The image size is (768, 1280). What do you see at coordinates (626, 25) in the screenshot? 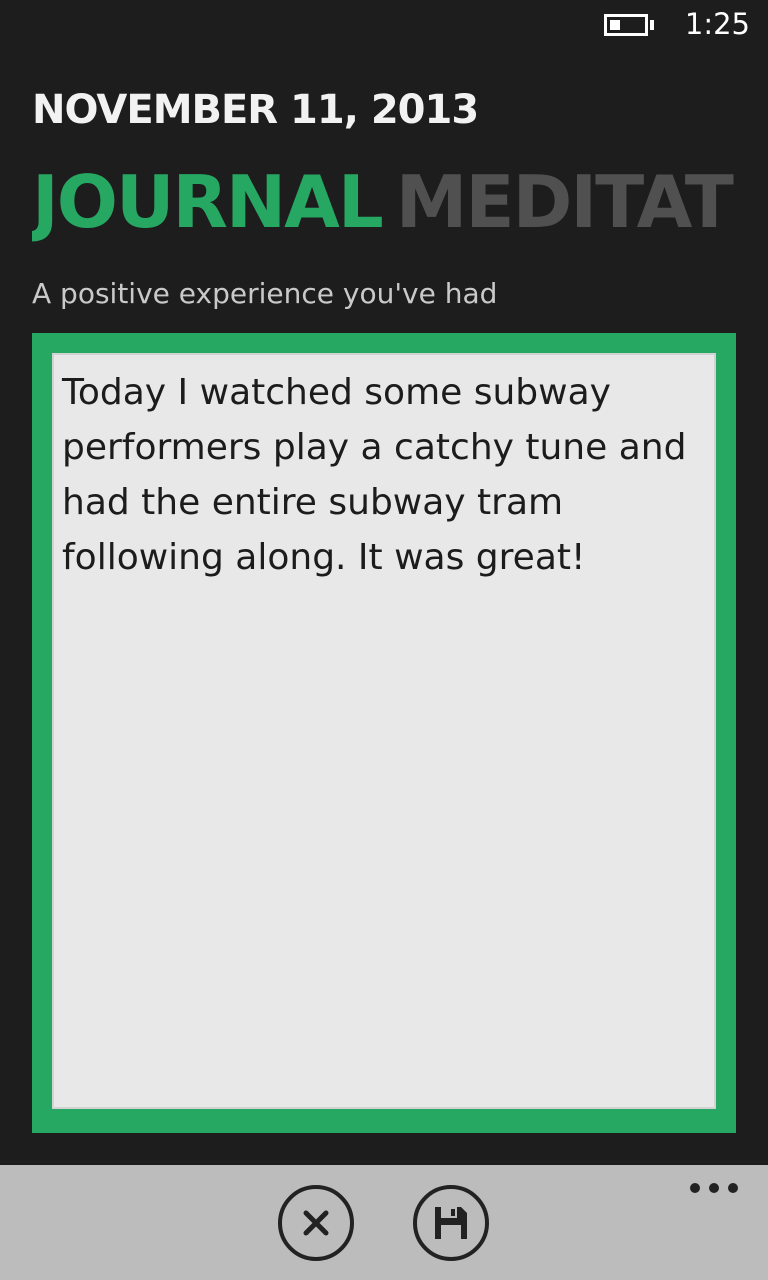
I see `battery-icon` at bounding box center [626, 25].